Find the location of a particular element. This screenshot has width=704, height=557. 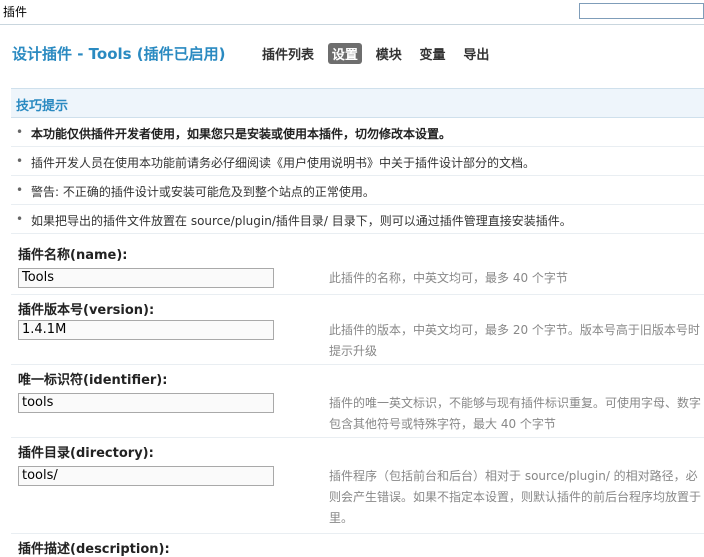

nav-plugin-list: 插件列表 is located at coordinates (288, 53).